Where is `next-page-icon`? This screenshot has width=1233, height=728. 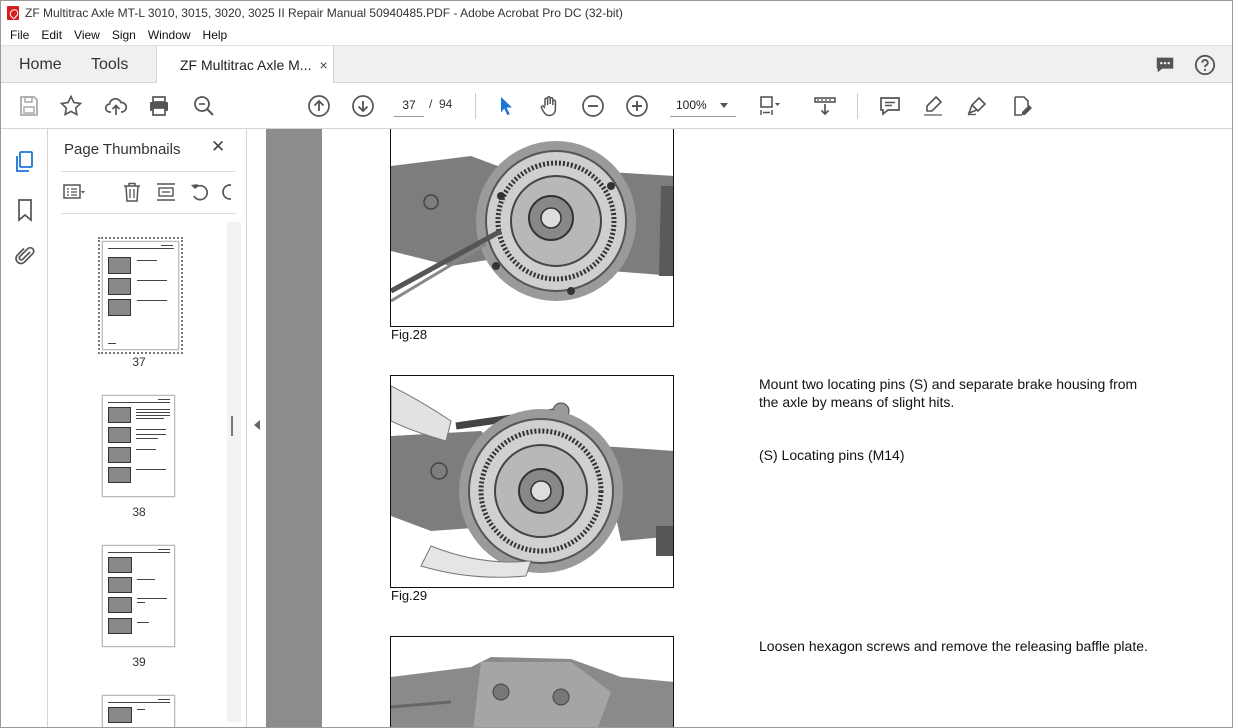 next-page-icon is located at coordinates (363, 106).